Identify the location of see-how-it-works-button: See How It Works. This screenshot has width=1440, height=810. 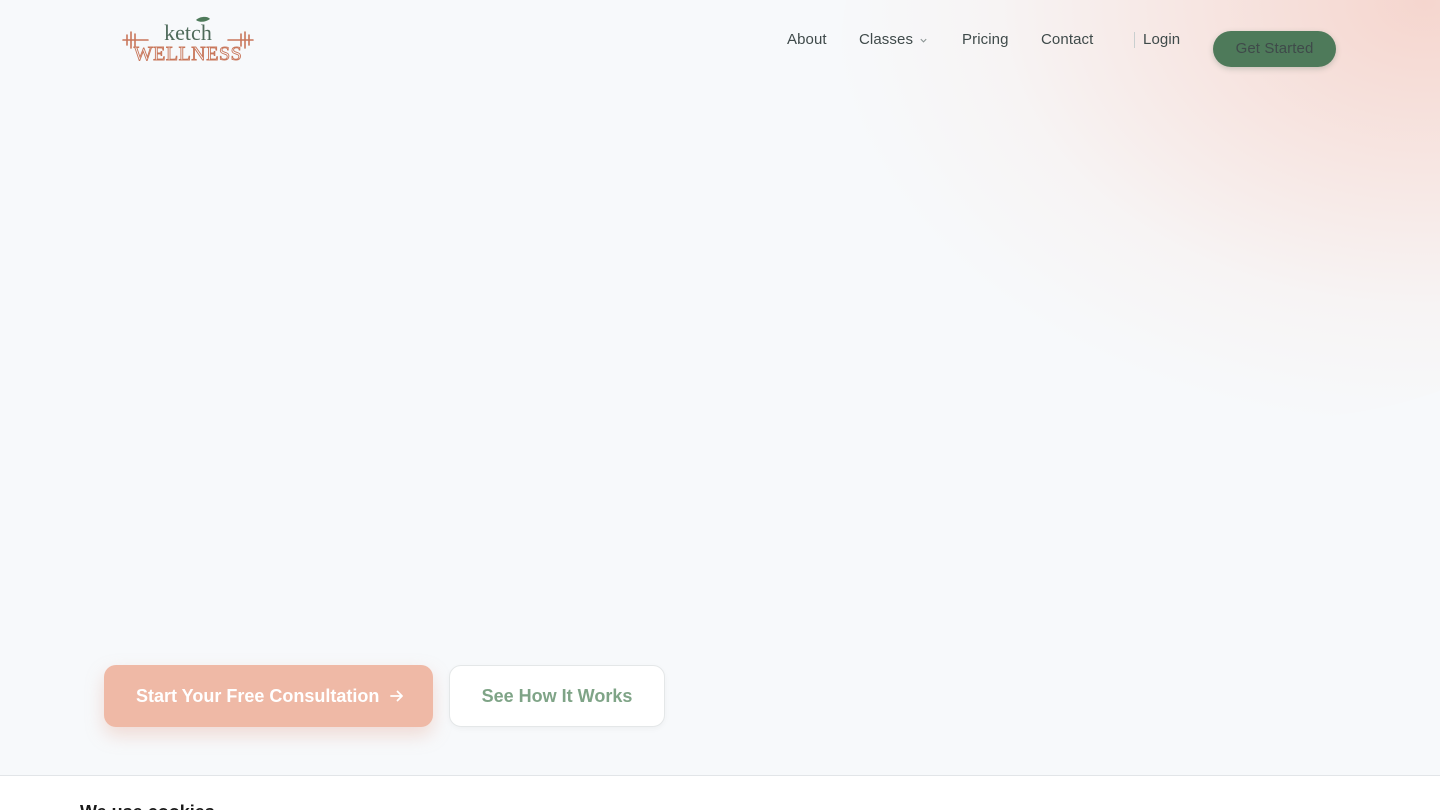
(557, 696).